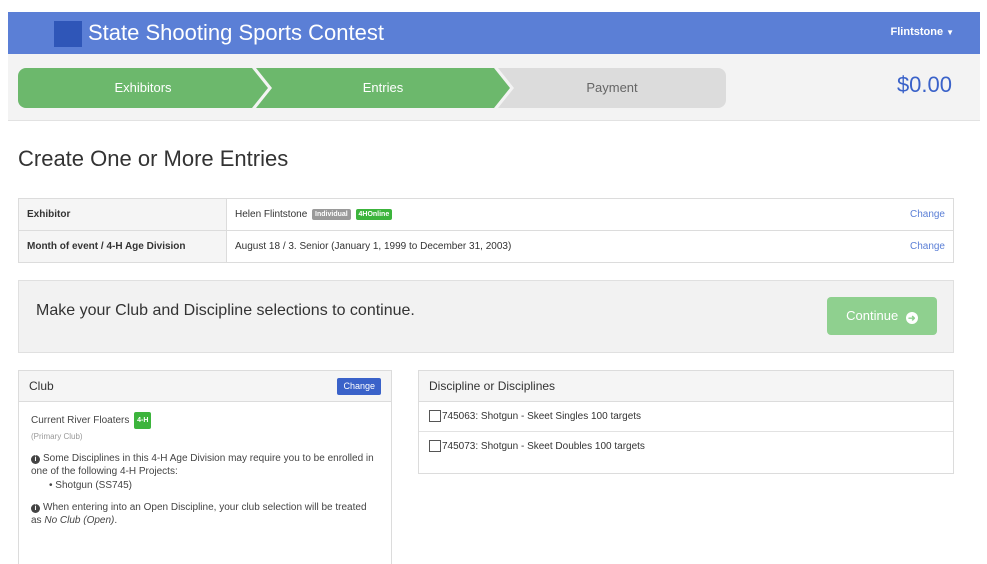 Image resolution: width=987 pixels, height=564 pixels. I want to click on progress-band: Exhibitors Entries Payment $0.00, so click(494, 87).